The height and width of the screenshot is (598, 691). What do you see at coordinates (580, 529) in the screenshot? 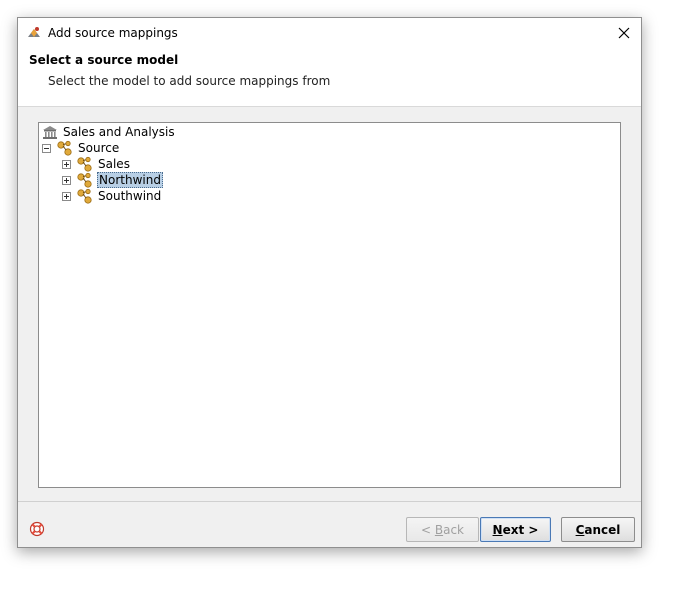
I see `cancel-mnemonic: C` at bounding box center [580, 529].